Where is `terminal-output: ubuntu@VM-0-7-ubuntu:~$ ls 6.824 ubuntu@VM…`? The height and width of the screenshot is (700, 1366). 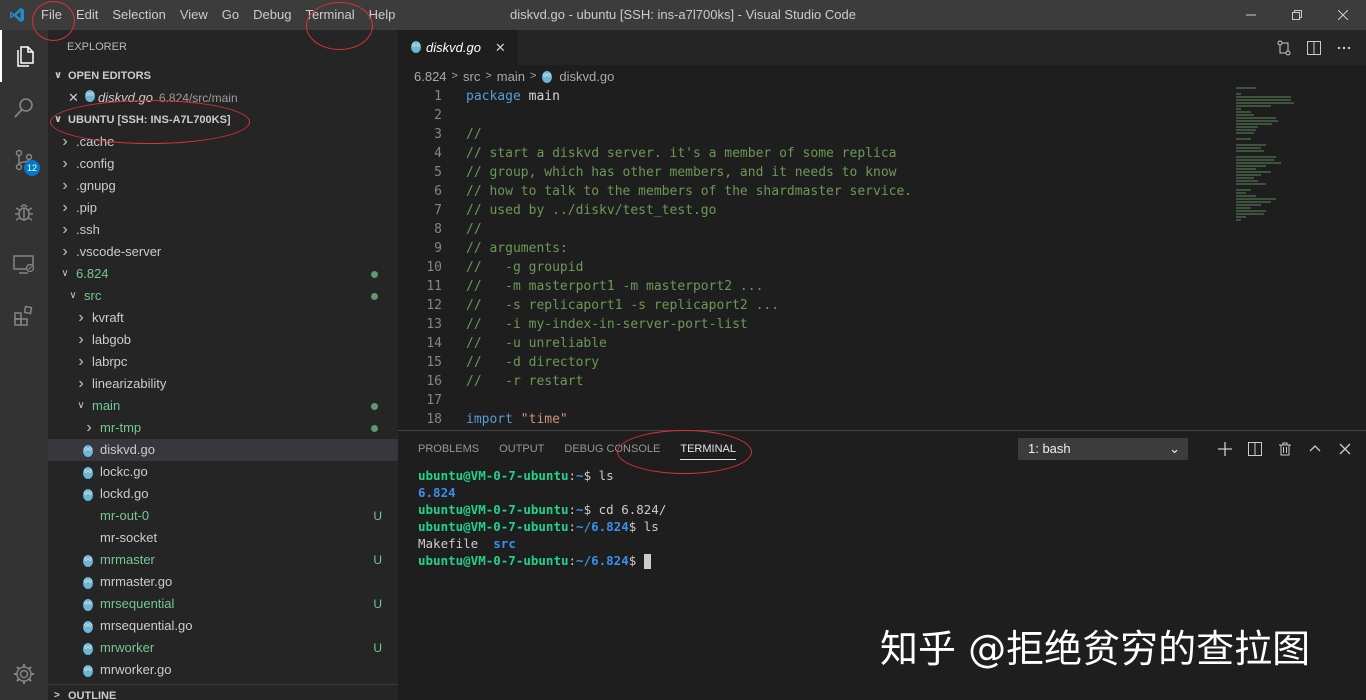 terminal-output: ubuntu@VM-0-7-ubuntu:~$ ls 6.824 ubuntu@VM… is located at coordinates (882, 518).